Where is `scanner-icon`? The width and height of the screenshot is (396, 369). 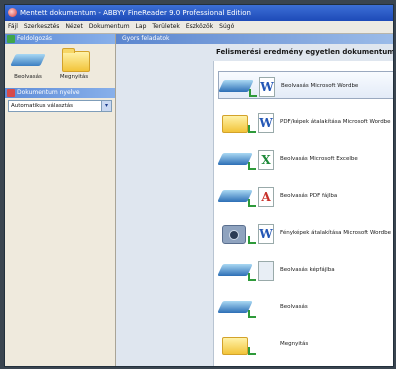 scanner-icon is located at coordinates (28, 60).